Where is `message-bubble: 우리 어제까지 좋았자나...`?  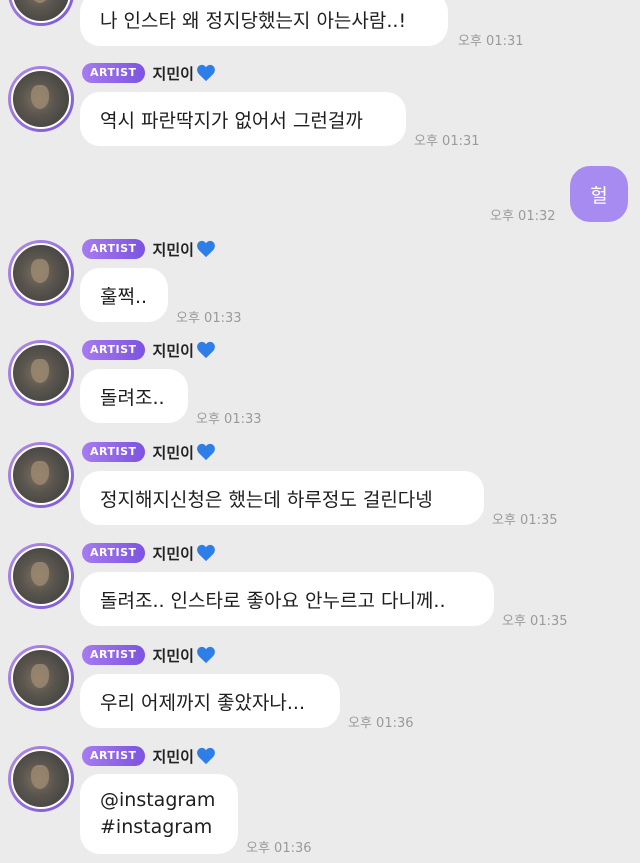 message-bubble: 우리 어제까지 좋았자나... is located at coordinates (210, 701).